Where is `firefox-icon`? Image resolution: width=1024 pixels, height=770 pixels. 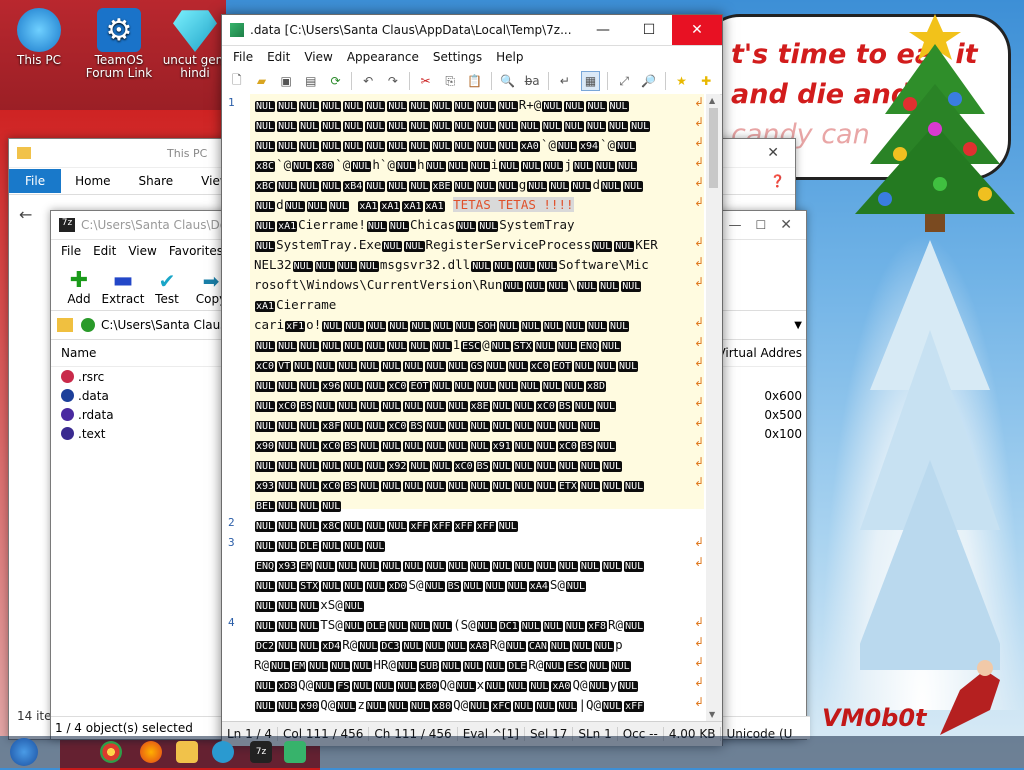
firefox-icon is located at coordinates (151, 752).